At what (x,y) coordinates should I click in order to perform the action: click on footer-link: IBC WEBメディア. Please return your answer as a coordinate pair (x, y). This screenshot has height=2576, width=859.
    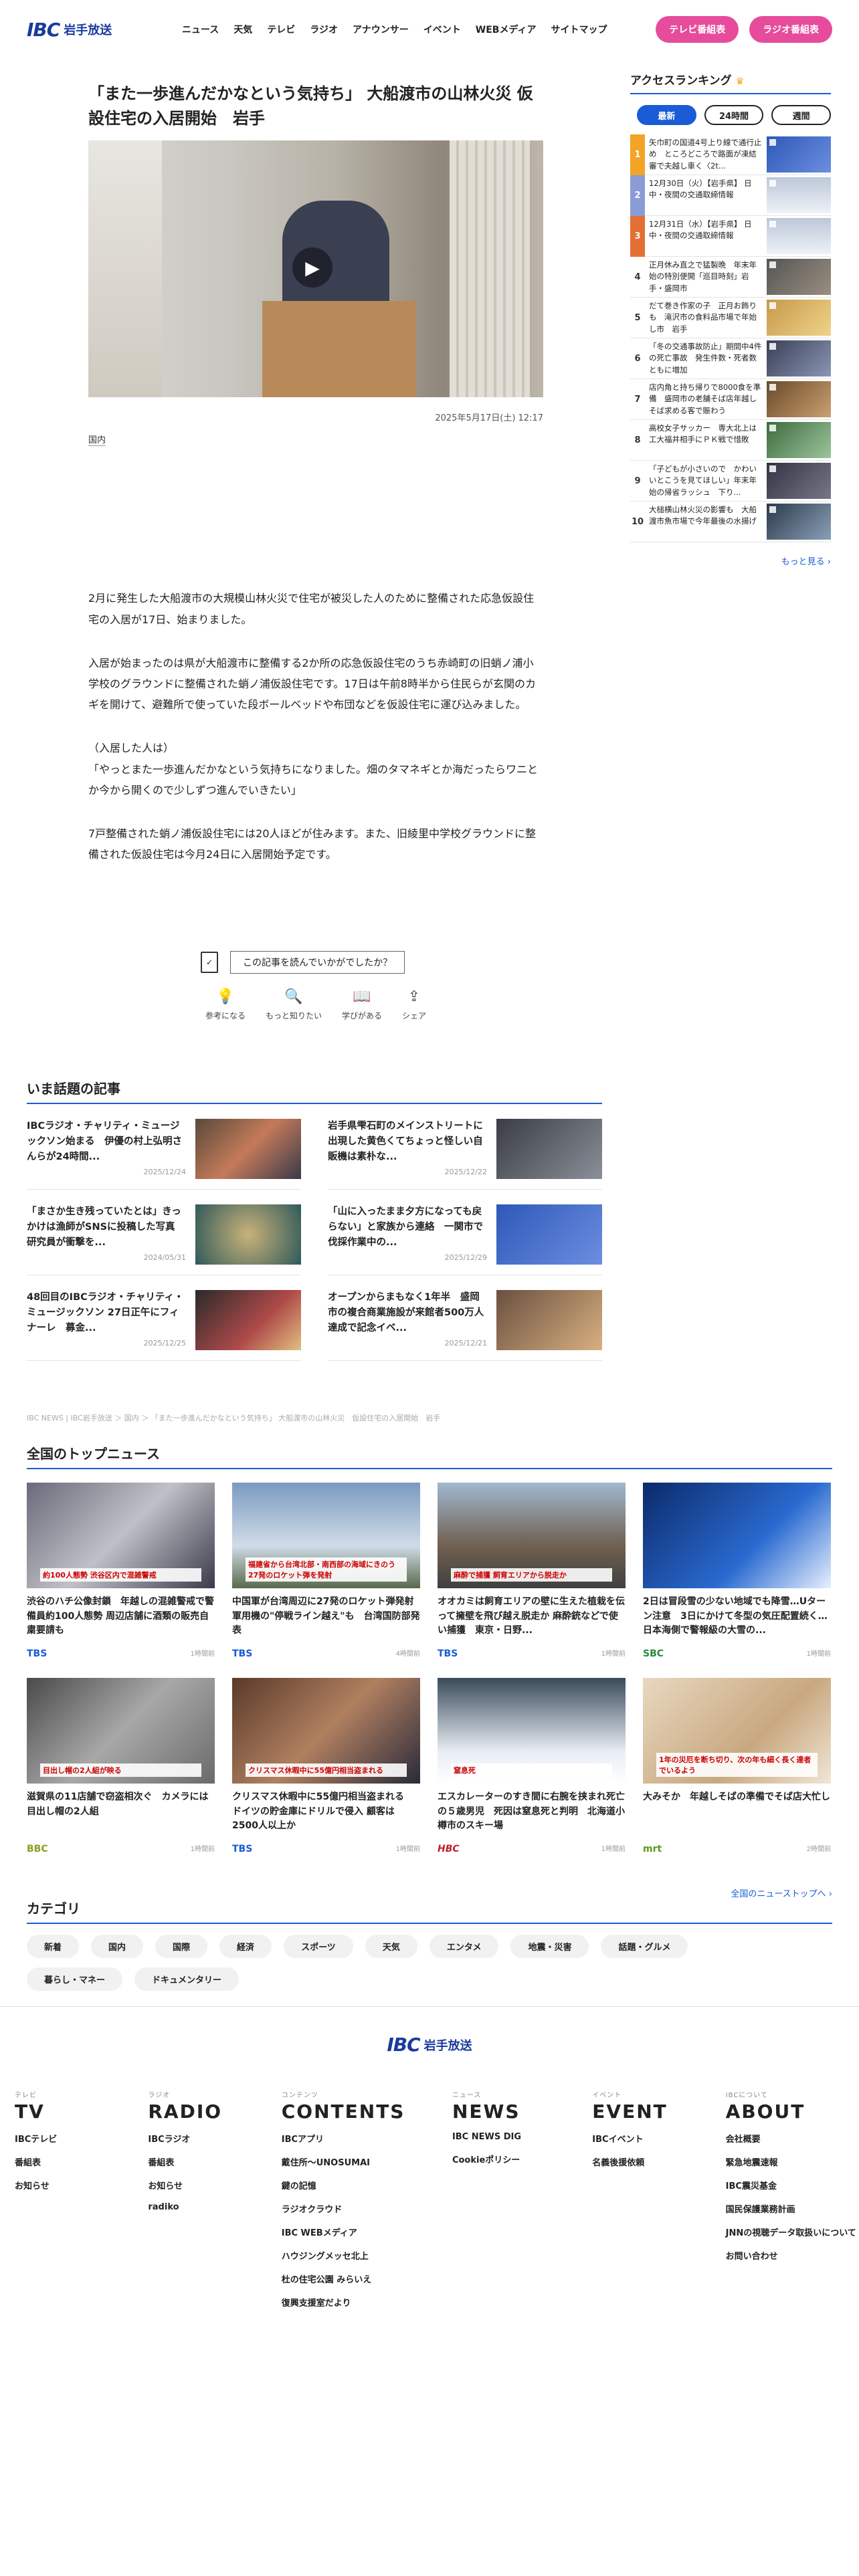
    Looking at the image, I should click on (367, 2232).